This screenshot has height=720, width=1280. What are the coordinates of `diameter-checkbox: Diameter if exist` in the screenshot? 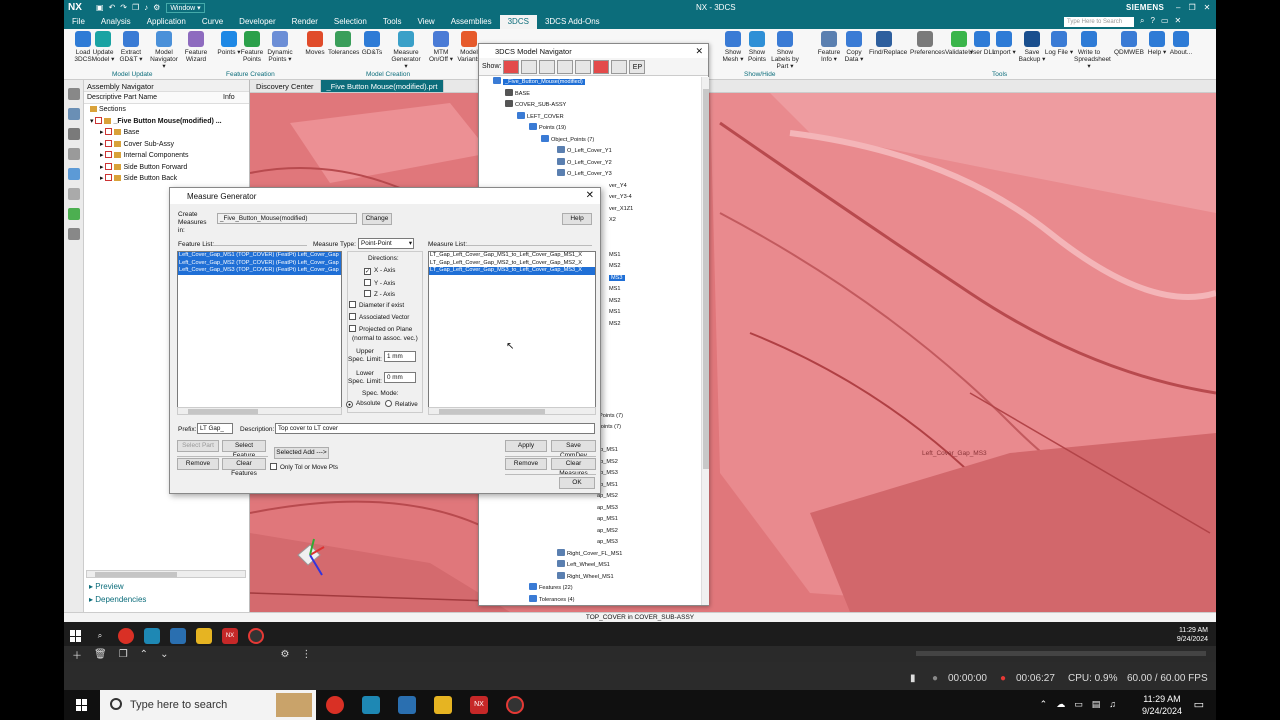 It's located at (376, 305).